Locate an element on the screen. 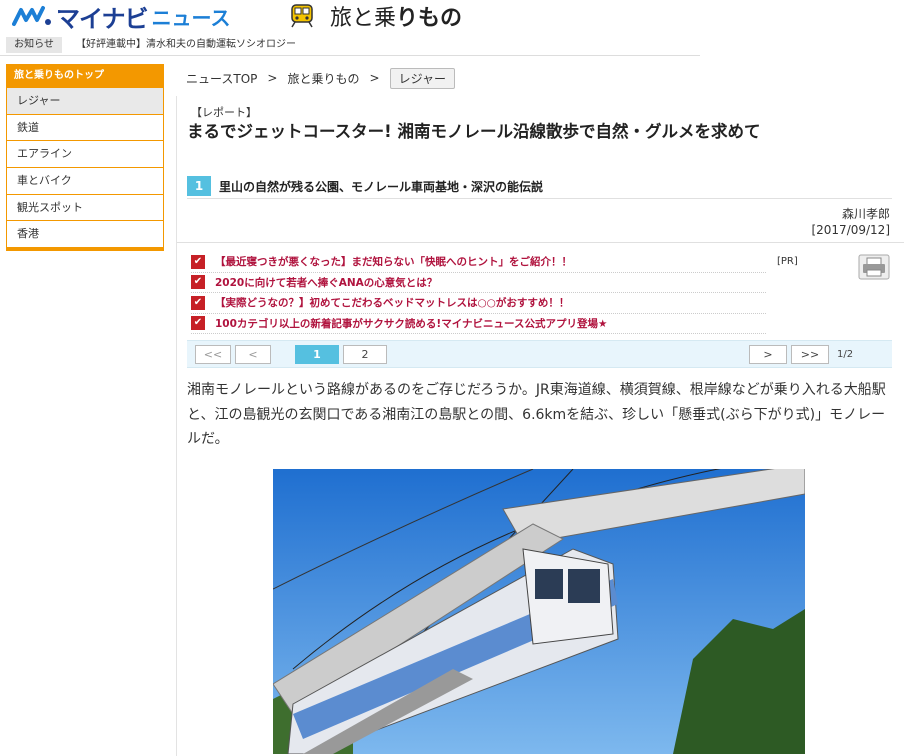 This screenshot has height=756, width=904. pr-link: 100カテゴリ以上の新着記事がサクサク読める!マイナビニュース公式アプリ登場★ is located at coordinates (411, 323).